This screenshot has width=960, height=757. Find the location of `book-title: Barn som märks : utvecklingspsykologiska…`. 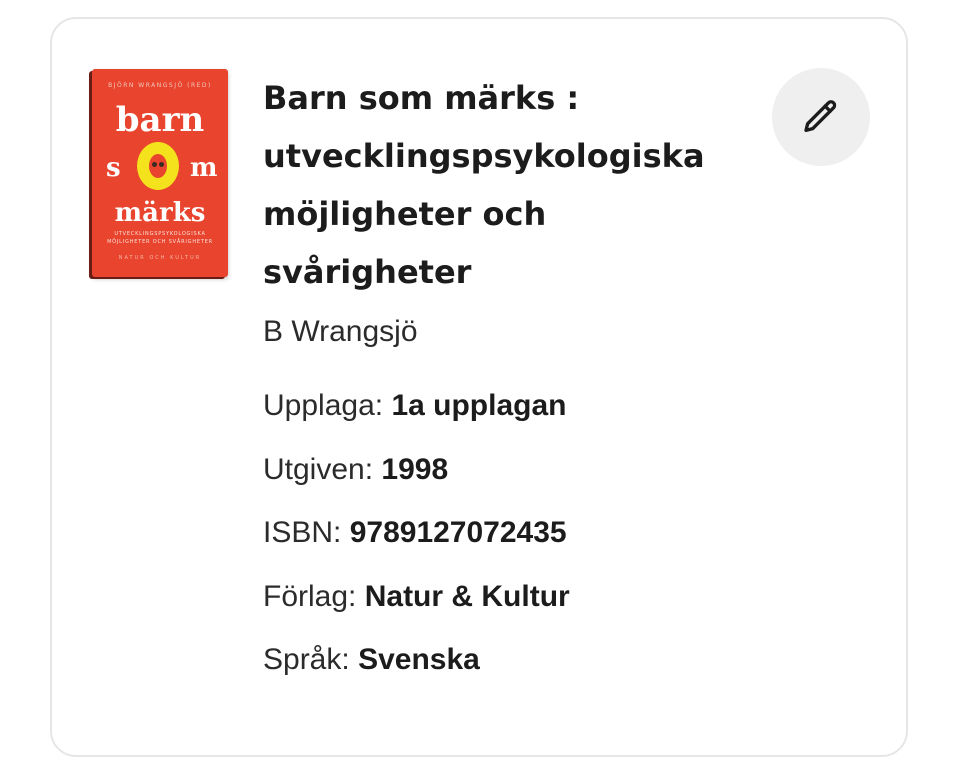

book-title: Barn som märks : utvecklingspsykologiska… is located at coordinates (484, 185).